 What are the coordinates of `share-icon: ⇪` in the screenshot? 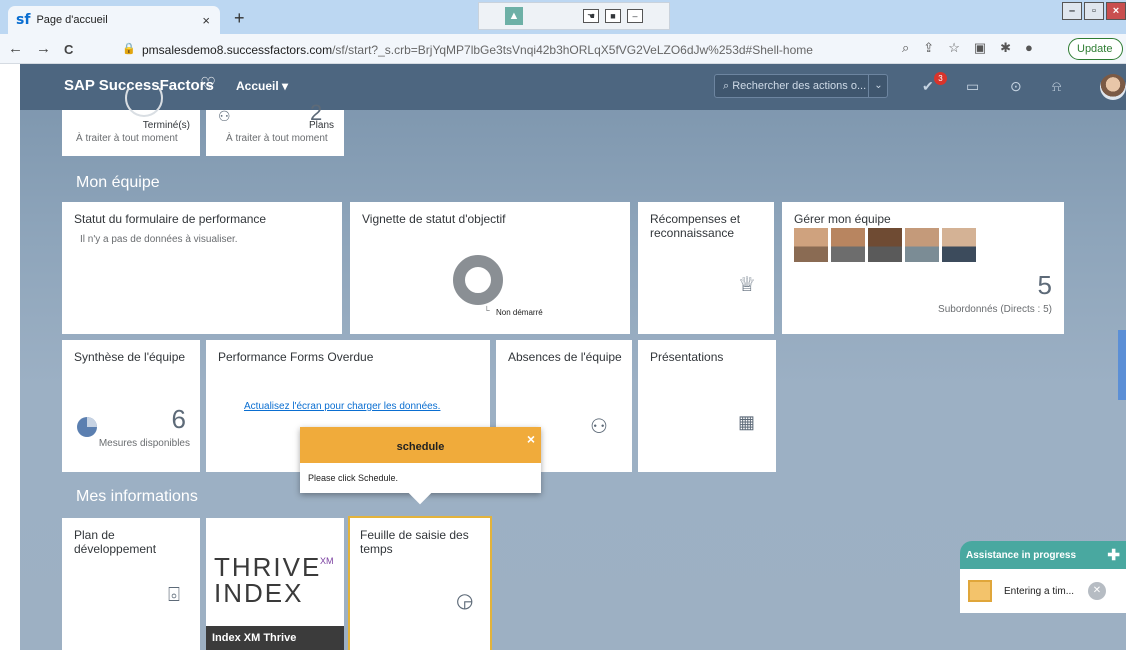 It's located at (928, 48).